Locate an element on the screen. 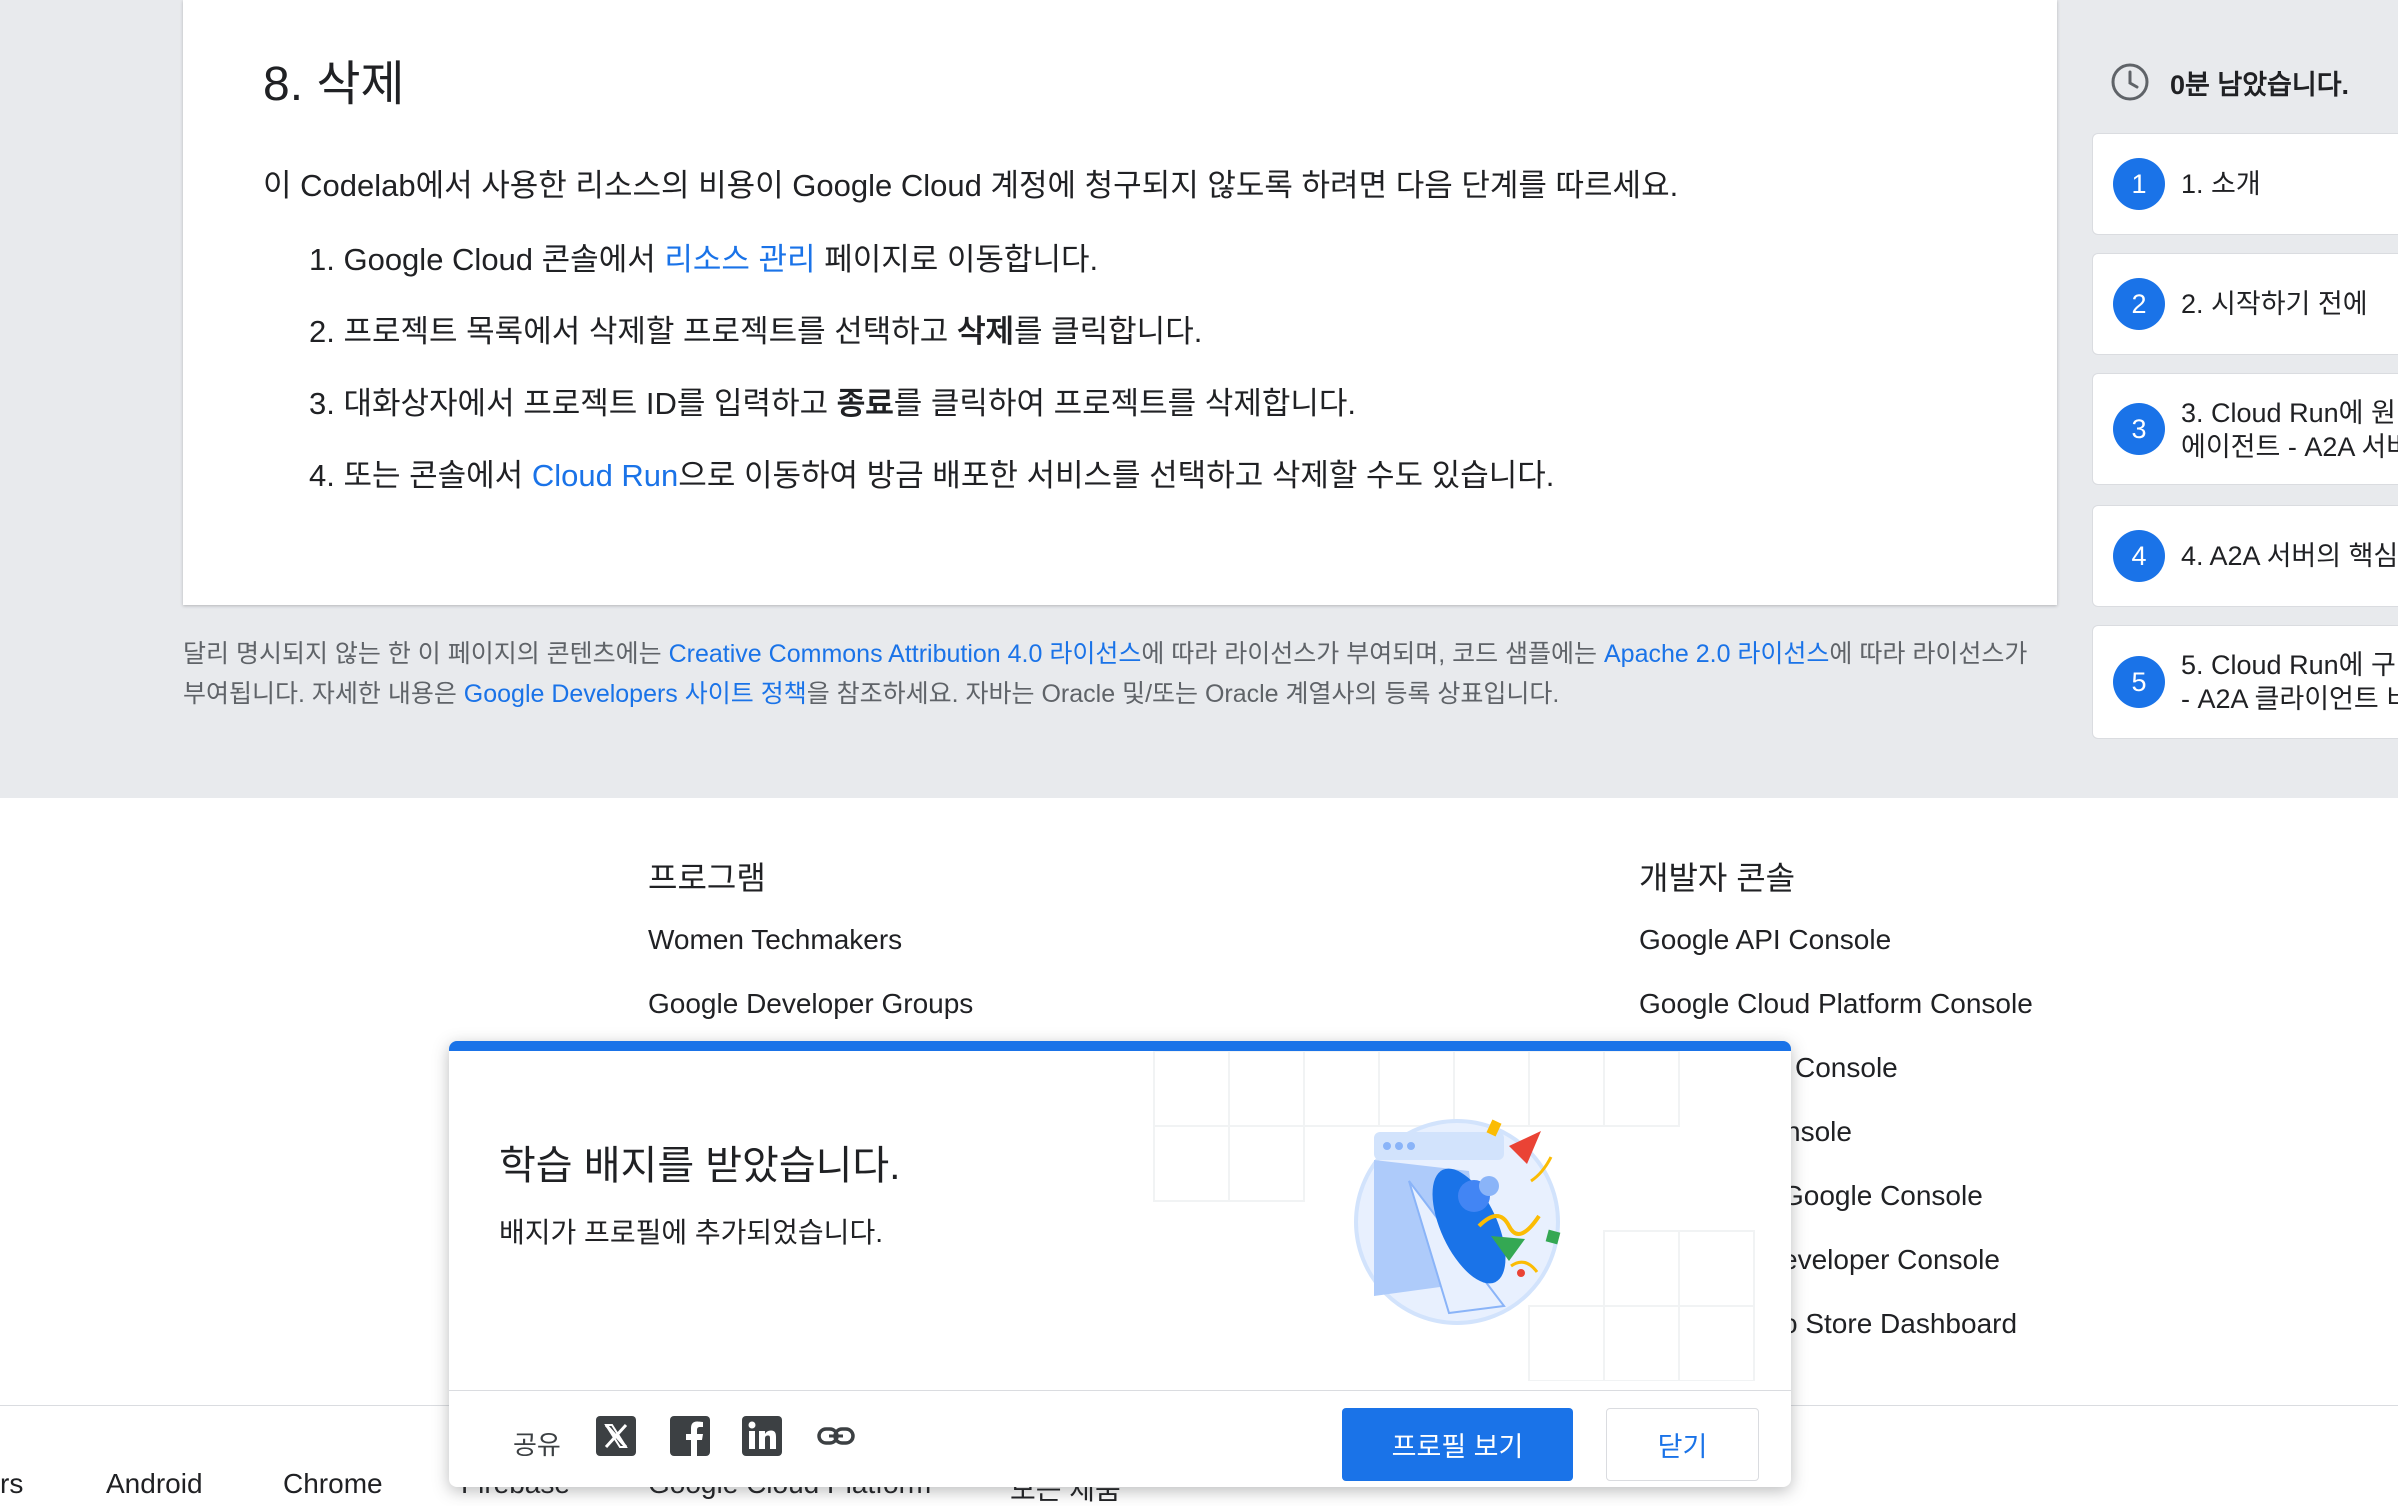 This screenshot has width=2398, height=1506. license-text: 에 따라 라이선스가 부여되며, 코드 샘플에는 is located at coordinates (1372, 654).